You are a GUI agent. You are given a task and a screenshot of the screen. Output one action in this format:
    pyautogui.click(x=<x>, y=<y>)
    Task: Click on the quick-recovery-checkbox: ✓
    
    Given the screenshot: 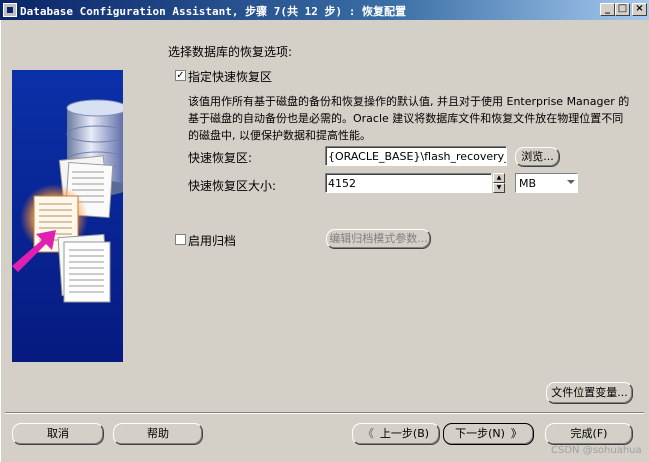 What is the action you would take?
    pyautogui.click(x=180, y=75)
    